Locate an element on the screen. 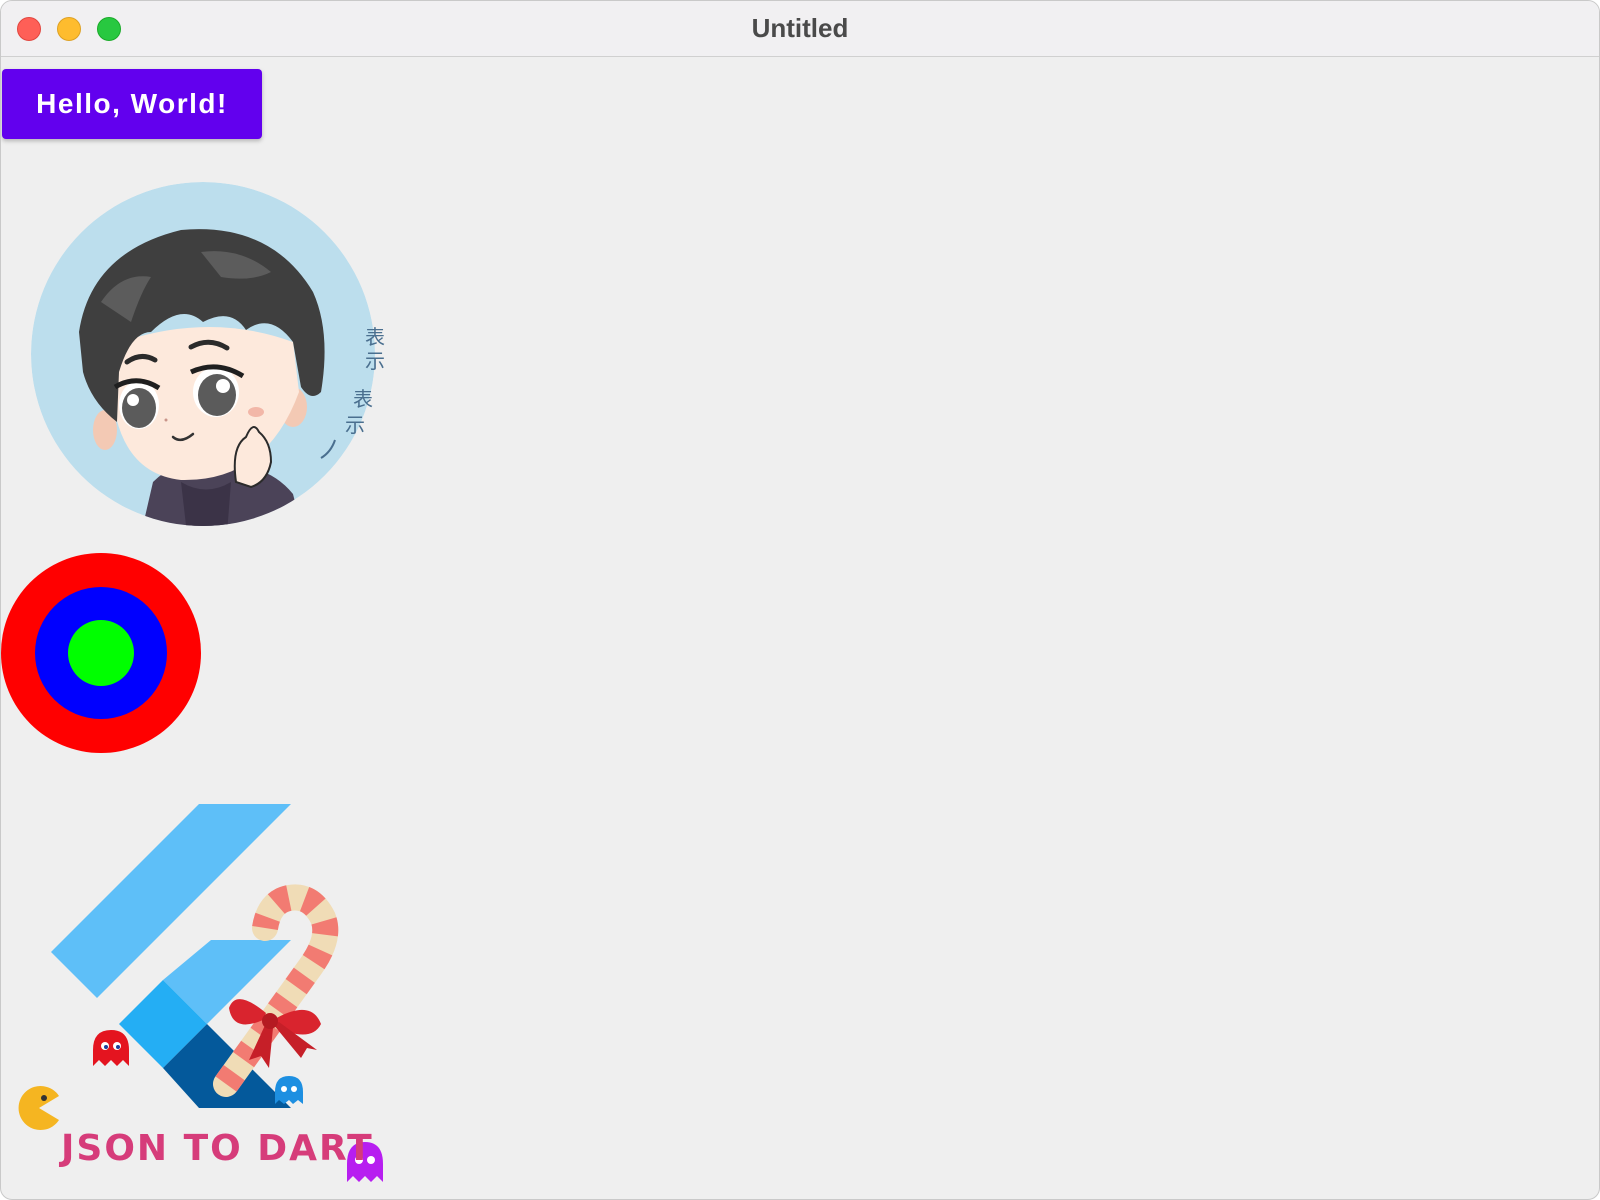 The image size is (1600, 1200). avatar-image: 表 示 表 示 is located at coordinates (208, 354).